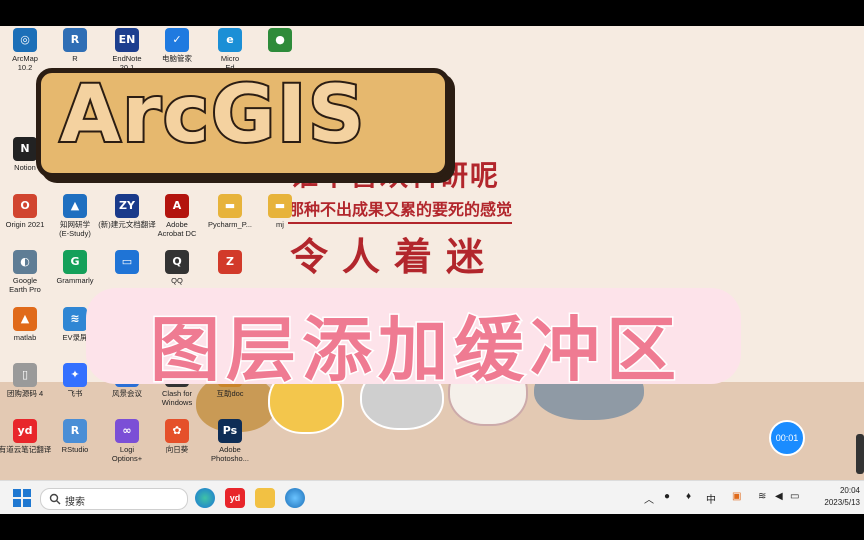 This screenshot has height=540, width=864. What do you see at coordinates (177, 219) in the screenshot?
I see `desktop-icon: A Adobe Acrobat DC` at bounding box center [177, 219].